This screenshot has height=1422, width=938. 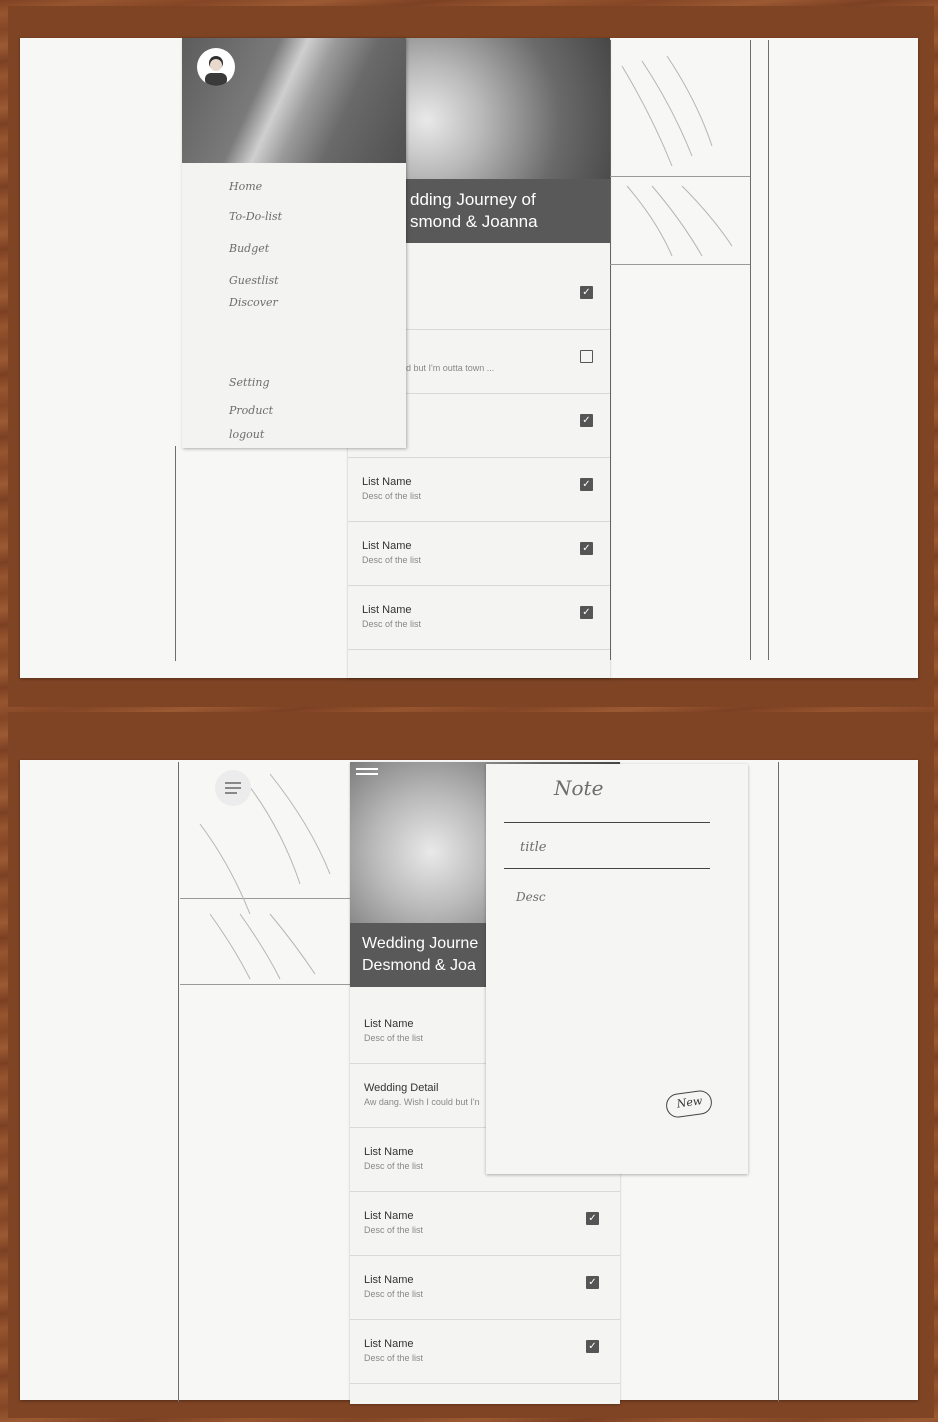 I want to click on unchecked-checkbox-icon, so click(x=586, y=356).